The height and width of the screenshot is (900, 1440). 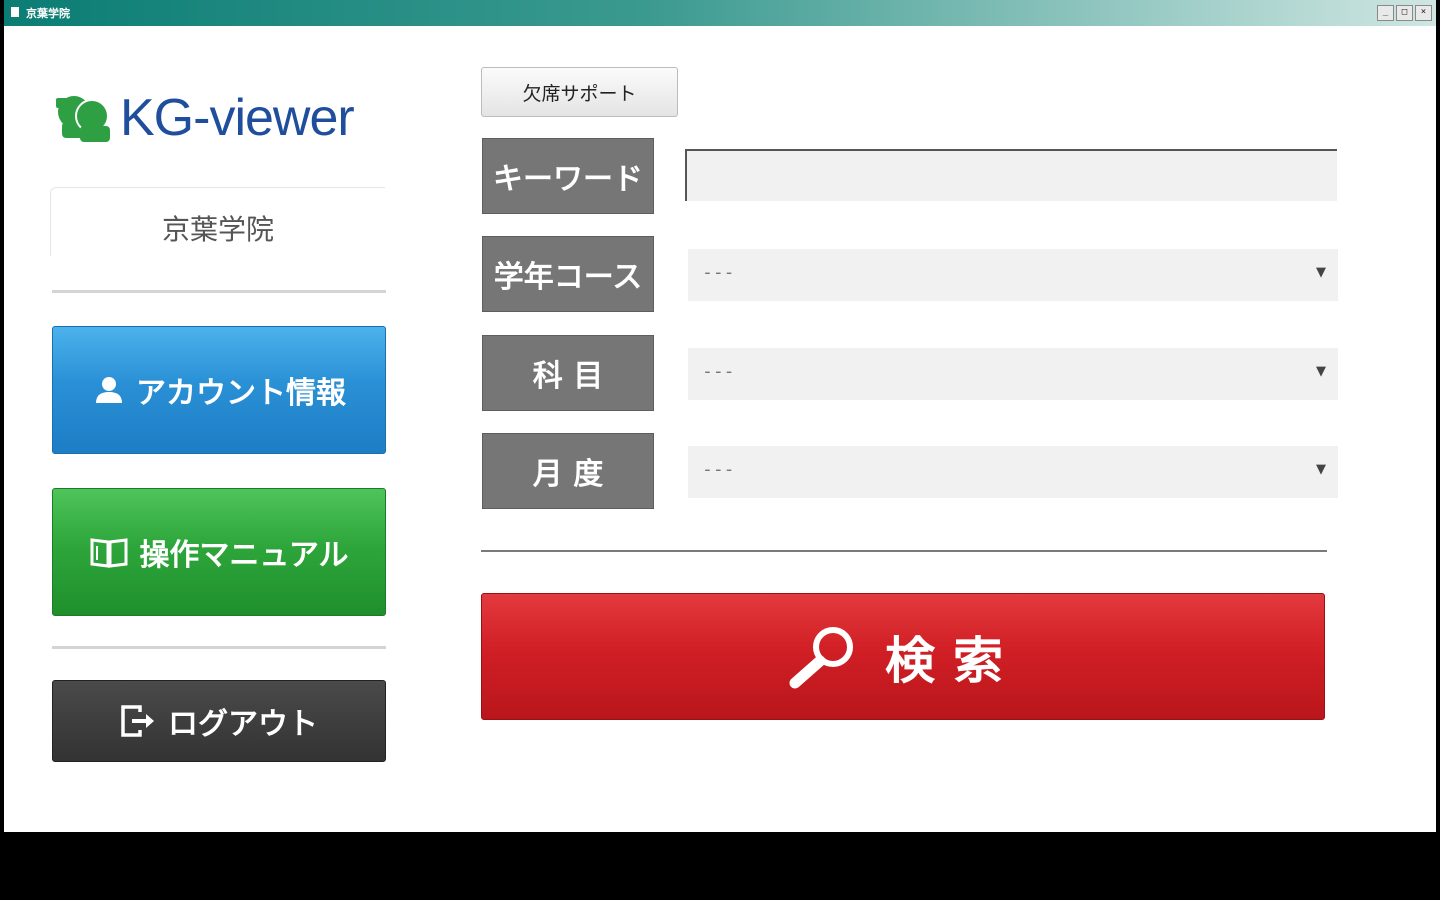 What do you see at coordinates (720, 13) in the screenshot?
I see `title-bar: 京葉学院 _ □ ×` at bounding box center [720, 13].